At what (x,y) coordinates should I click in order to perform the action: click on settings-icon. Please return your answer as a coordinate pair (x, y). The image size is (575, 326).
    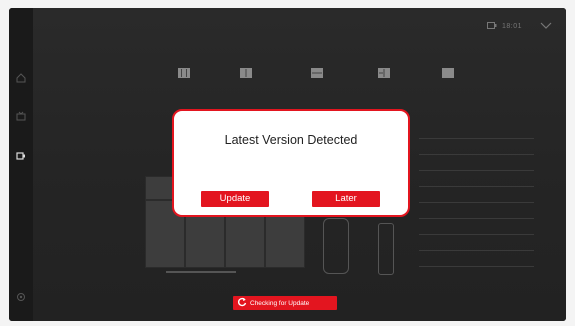
    Looking at the image, I should click on (21, 299).